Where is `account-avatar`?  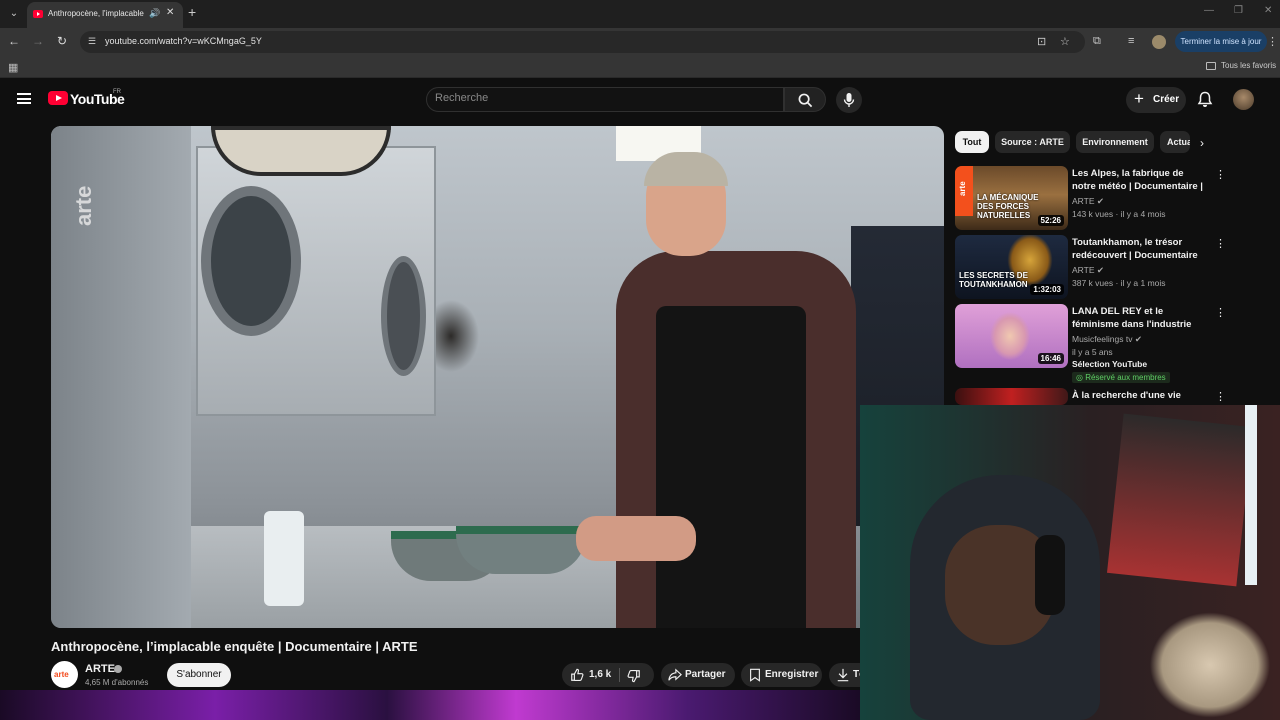
account-avatar is located at coordinates (1243, 99).